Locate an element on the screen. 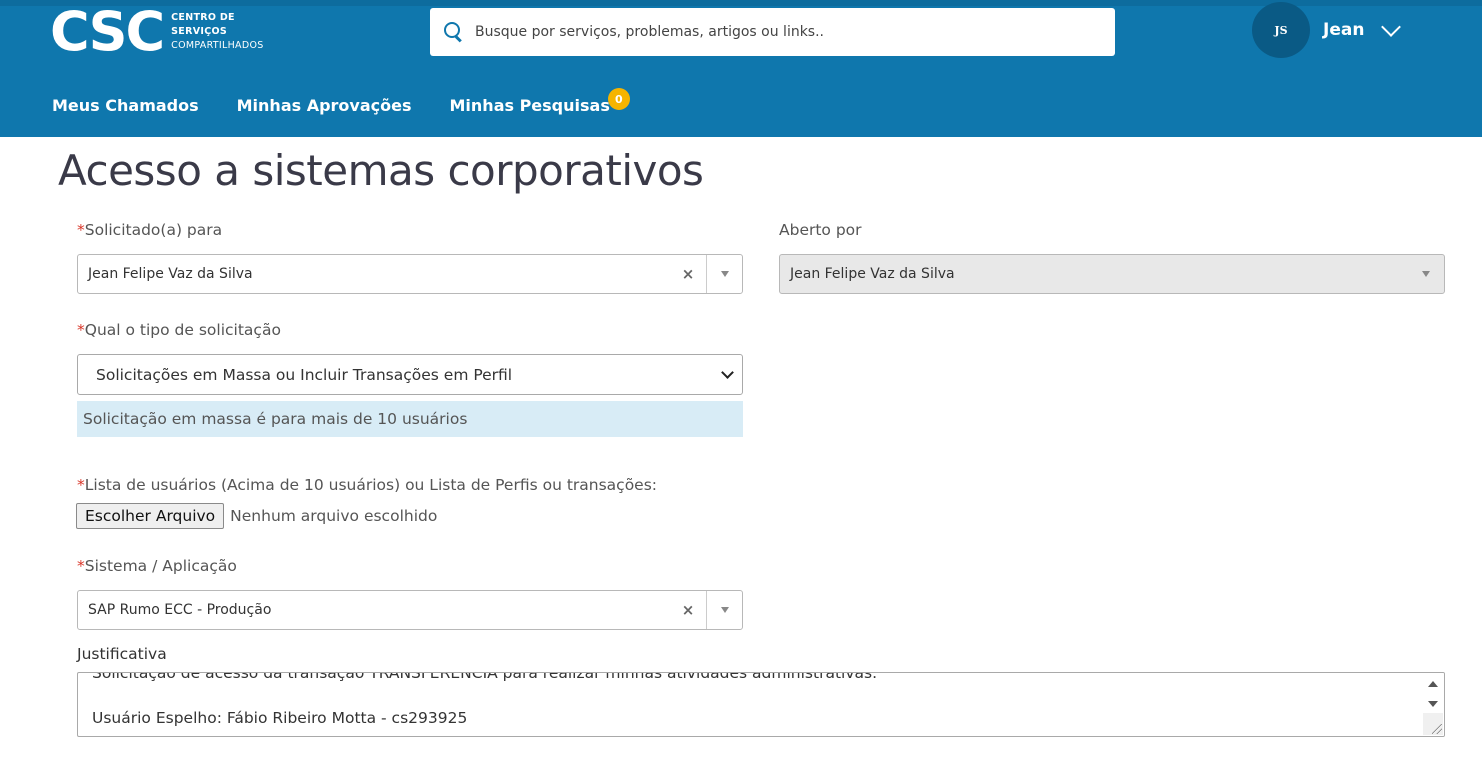  request-type-label: *Qual o tipo de solicitação is located at coordinates (179, 330).